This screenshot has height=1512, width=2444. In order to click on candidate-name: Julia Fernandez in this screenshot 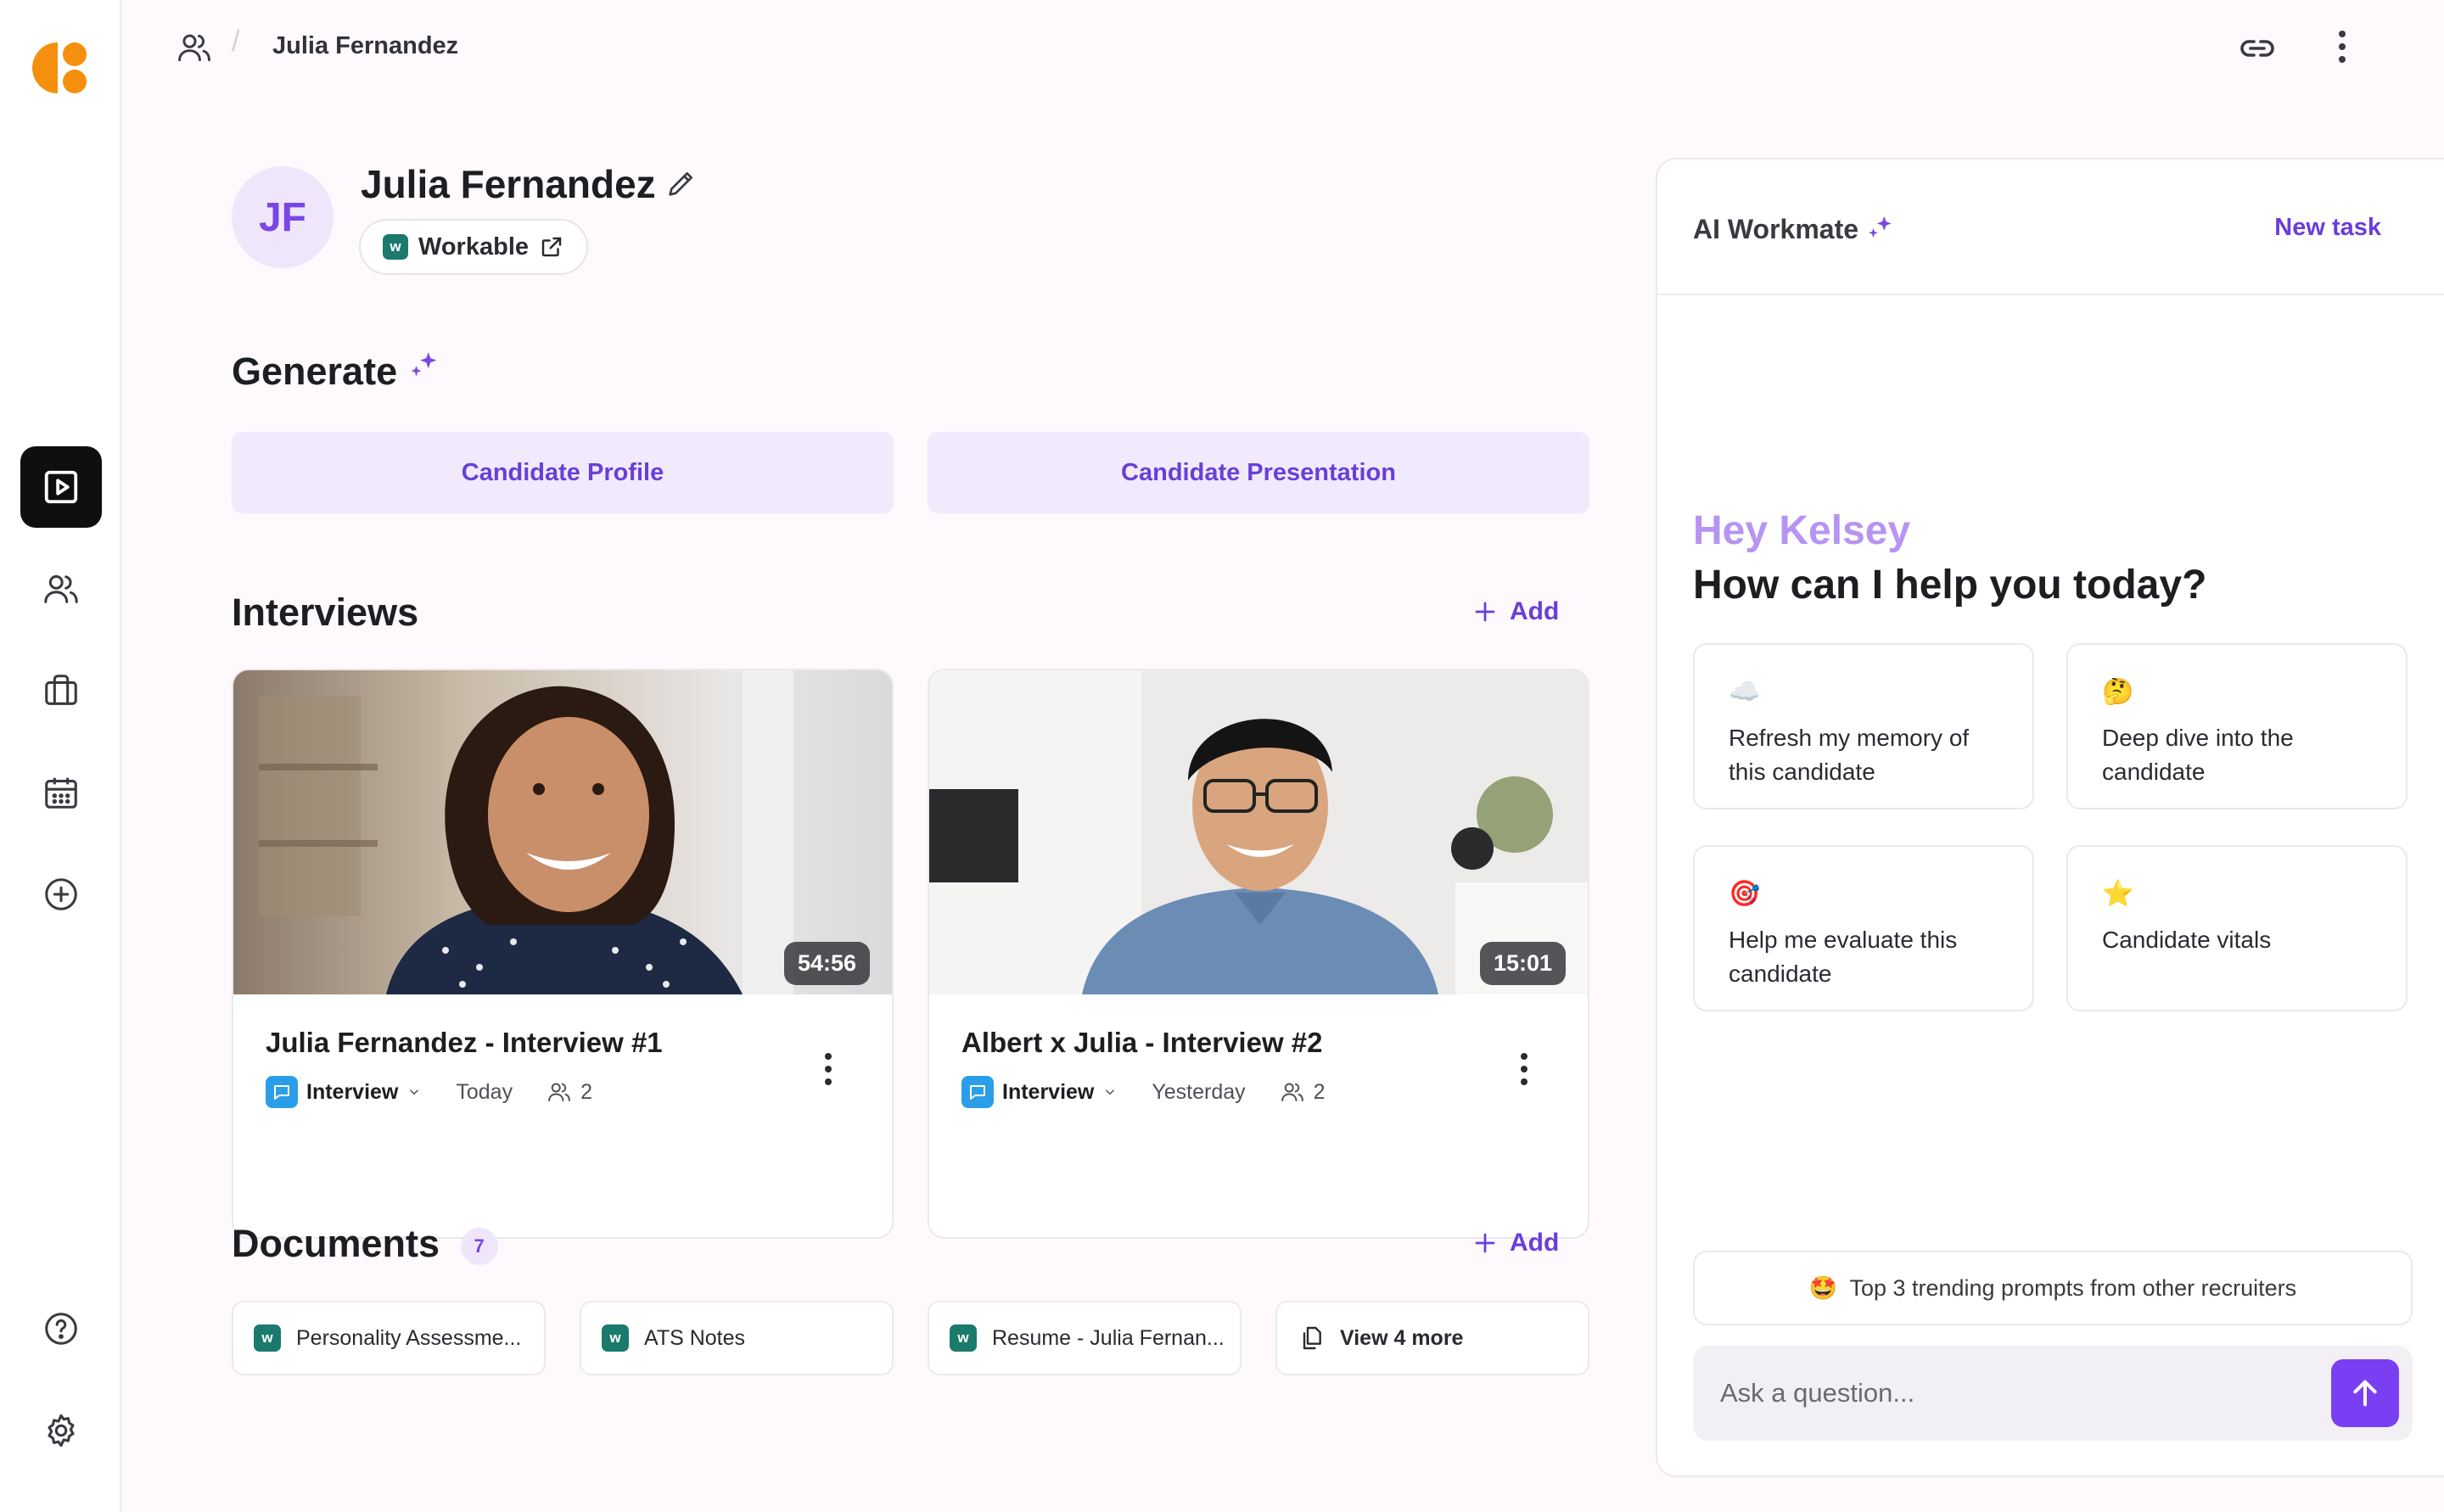, I will do `click(508, 184)`.